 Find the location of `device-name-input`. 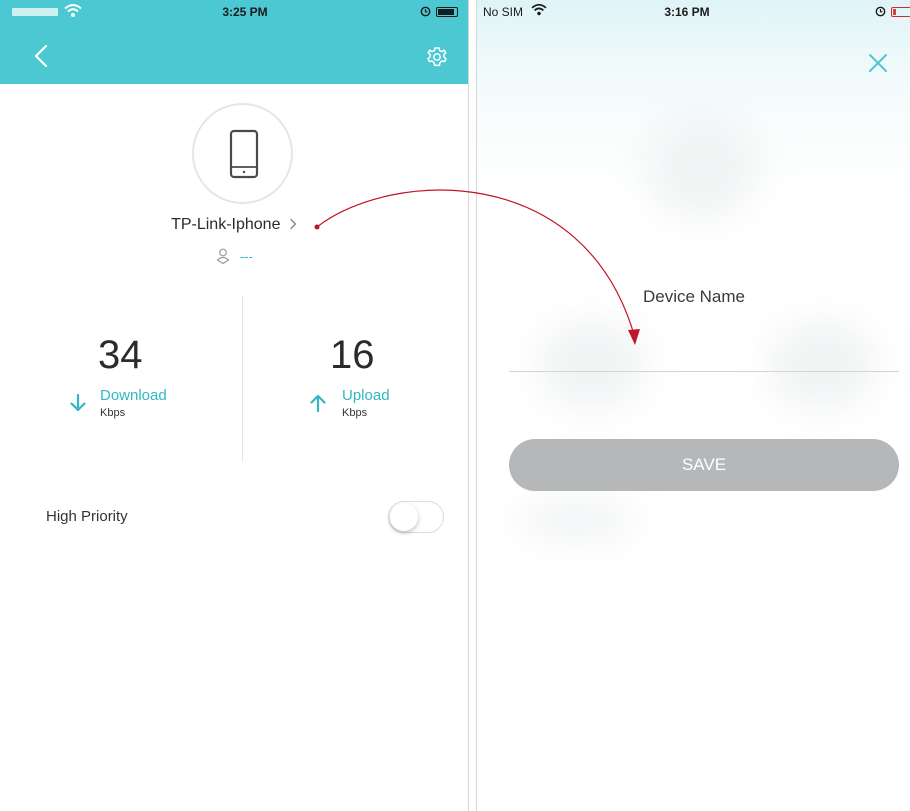

device-name-input is located at coordinates (704, 351).